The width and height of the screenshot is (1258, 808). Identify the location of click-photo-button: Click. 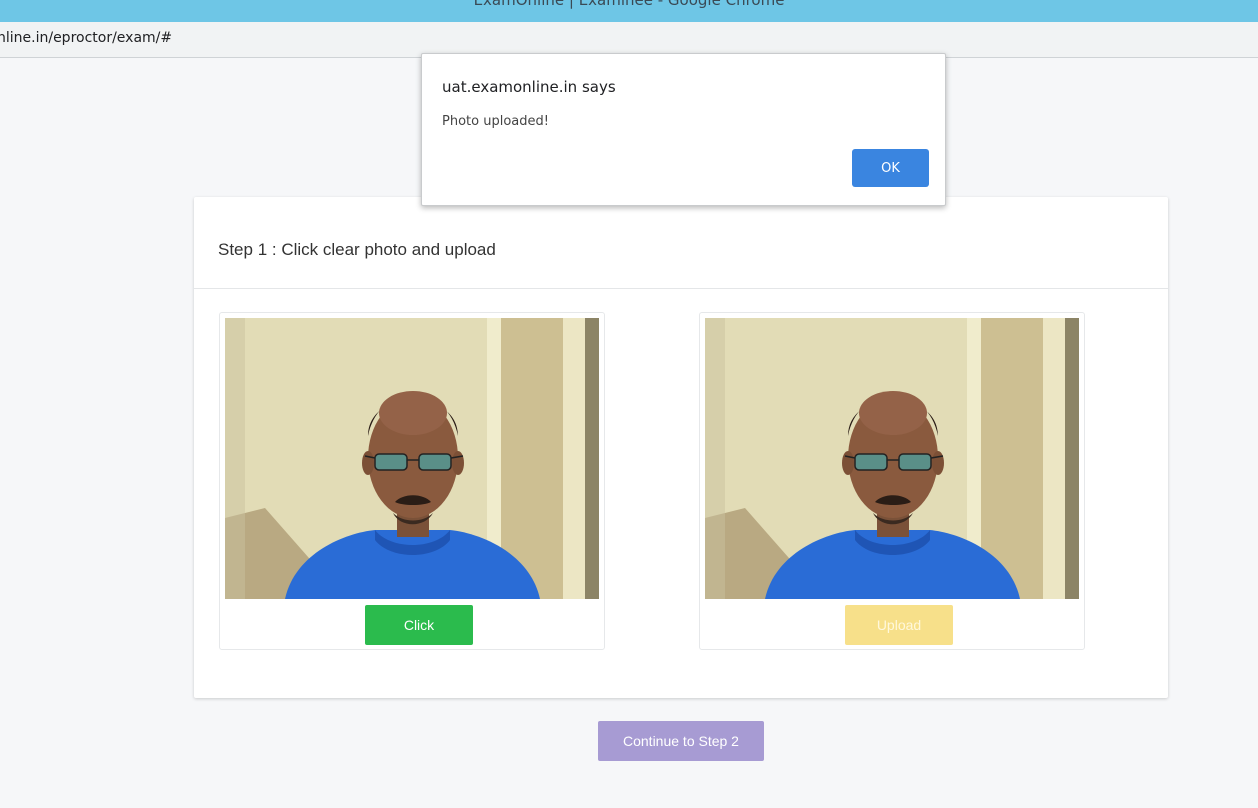
(419, 625).